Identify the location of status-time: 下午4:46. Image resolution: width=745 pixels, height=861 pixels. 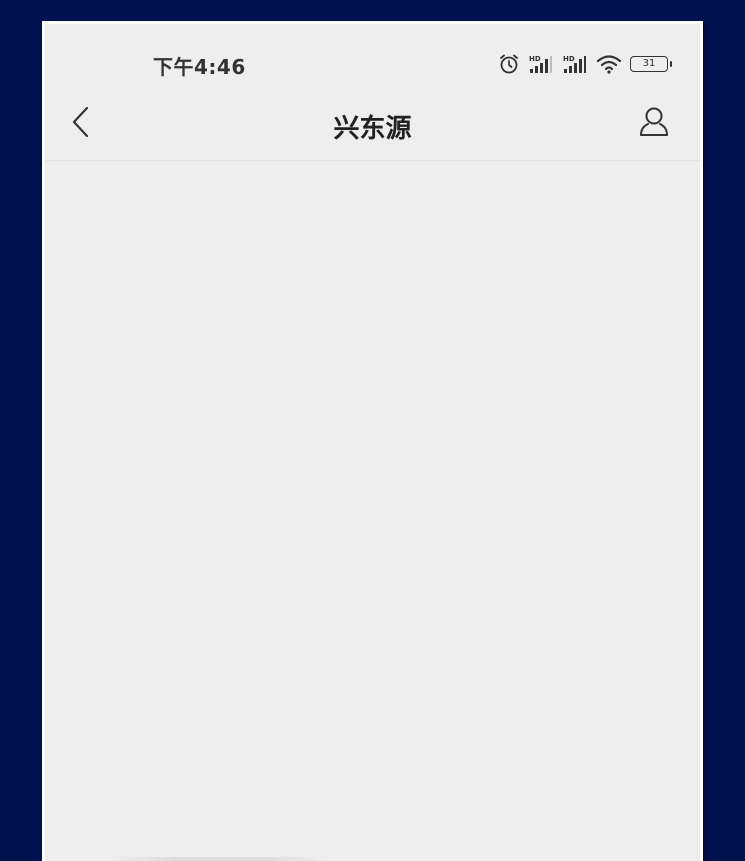
(199, 67).